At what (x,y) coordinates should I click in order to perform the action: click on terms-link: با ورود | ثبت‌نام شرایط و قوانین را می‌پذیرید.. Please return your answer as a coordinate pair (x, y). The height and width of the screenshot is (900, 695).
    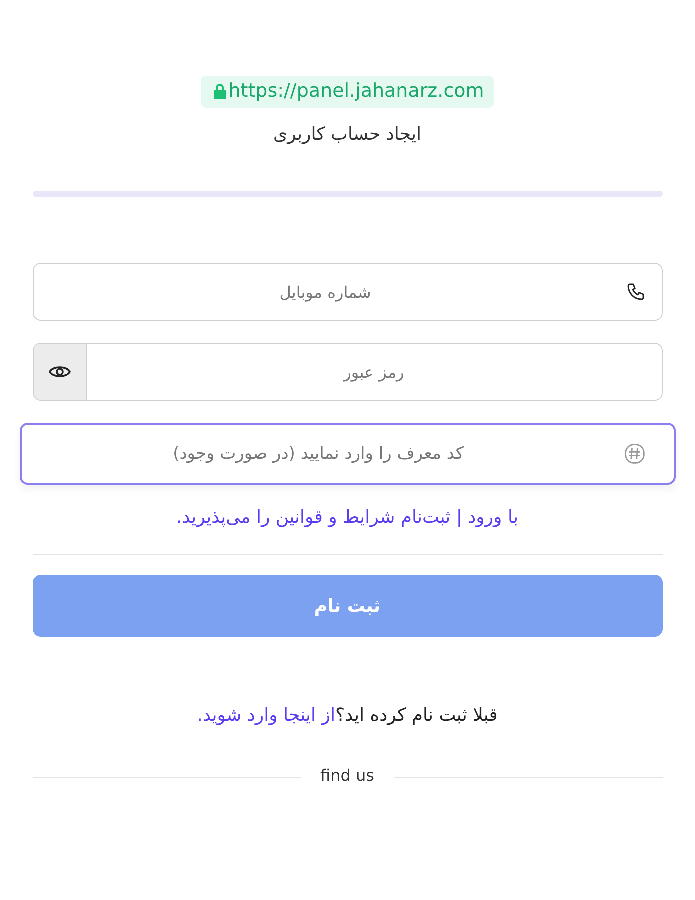
    Looking at the image, I should click on (347, 517).